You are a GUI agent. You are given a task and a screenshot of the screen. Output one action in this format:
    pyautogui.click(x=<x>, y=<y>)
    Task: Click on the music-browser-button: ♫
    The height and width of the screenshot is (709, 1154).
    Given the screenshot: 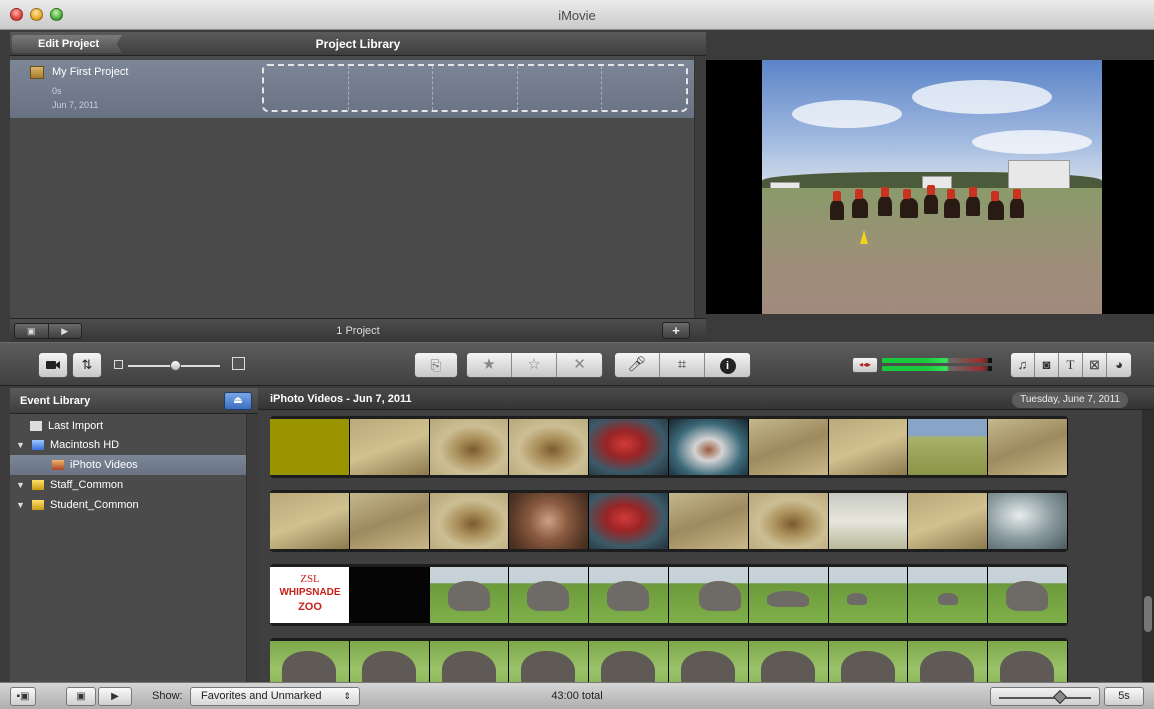 What is the action you would take?
    pyautogui.click(x=1023, y=365)
    